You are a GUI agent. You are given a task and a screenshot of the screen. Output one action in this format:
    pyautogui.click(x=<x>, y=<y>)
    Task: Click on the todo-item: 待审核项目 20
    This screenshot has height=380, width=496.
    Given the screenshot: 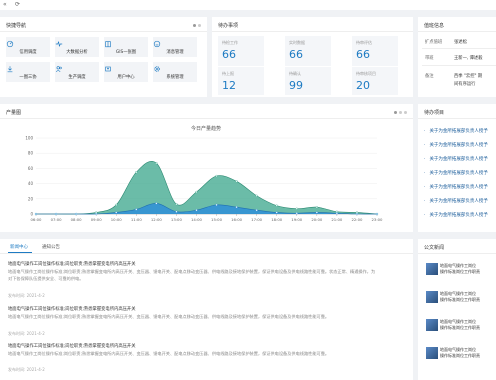 What is the action you would take?
    pyautogui.click(x=375, y=81)
    